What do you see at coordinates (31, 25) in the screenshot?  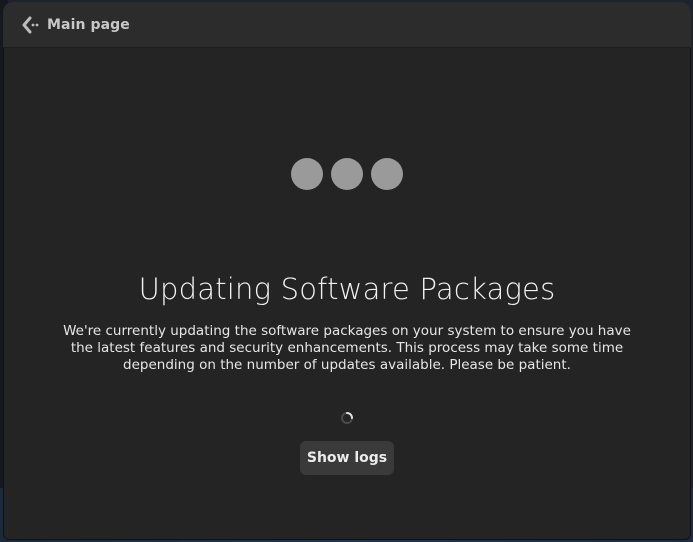 I see `back-arrow-icon` at bounding box center [31, 25].